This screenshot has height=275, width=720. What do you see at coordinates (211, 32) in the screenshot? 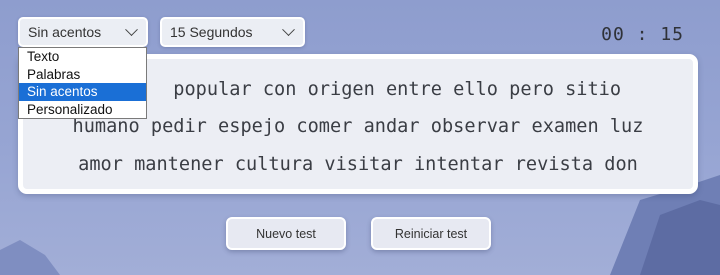
I see `duration-select-value: 15 Segundos` at bounding box center [211, 32].